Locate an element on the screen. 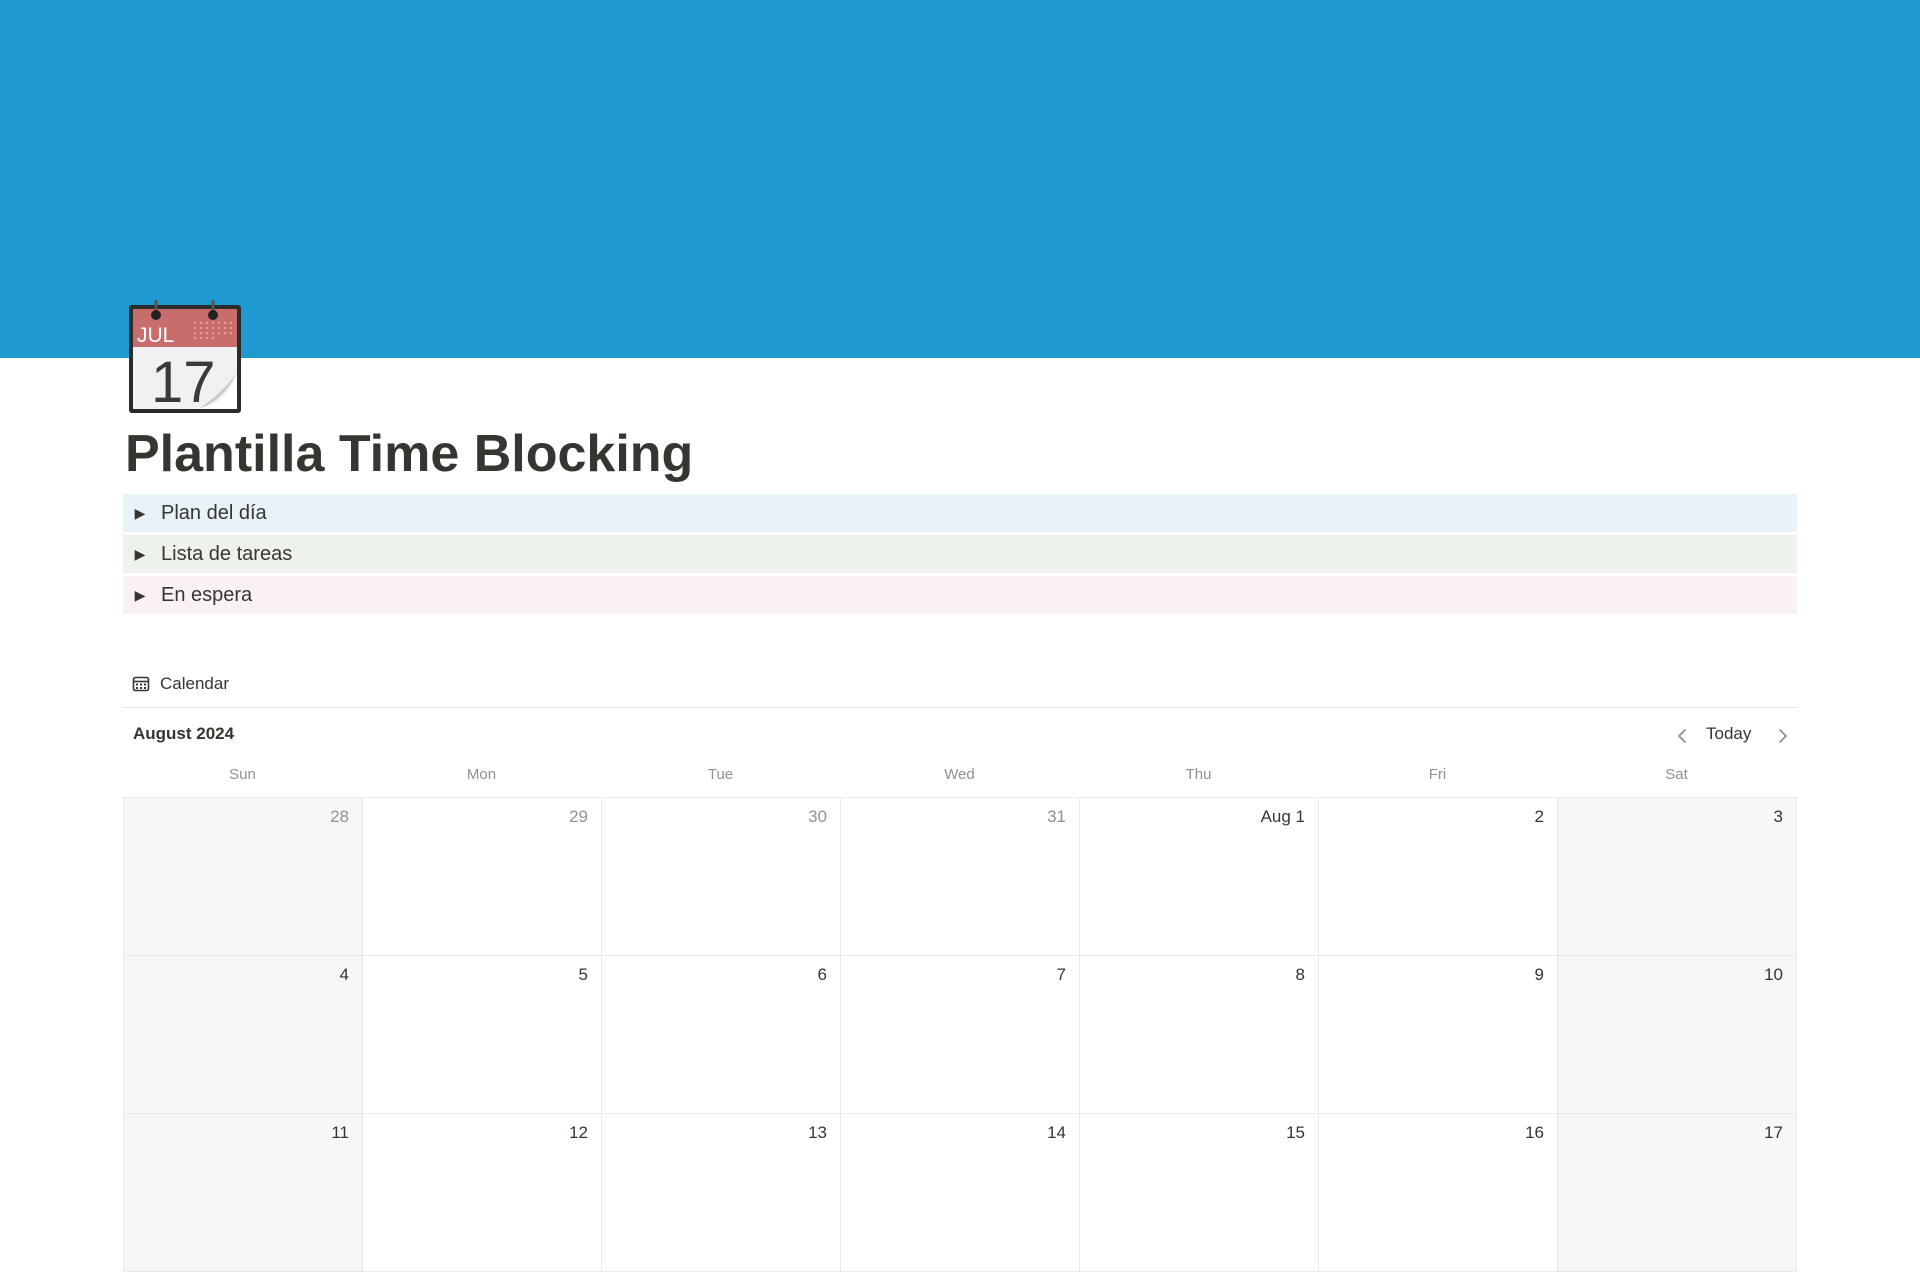 This screenshot has height=1272, width=1920. calendar-day-cell: 12 is located at coordinates (481, 1193).